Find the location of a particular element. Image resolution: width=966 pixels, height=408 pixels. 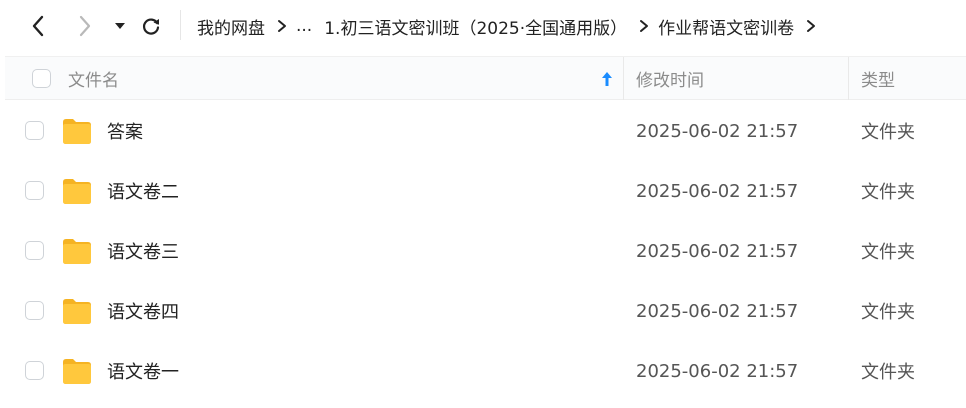

breadcrumb-item-root: 我的网盘 is located at coordinates (231, 26).